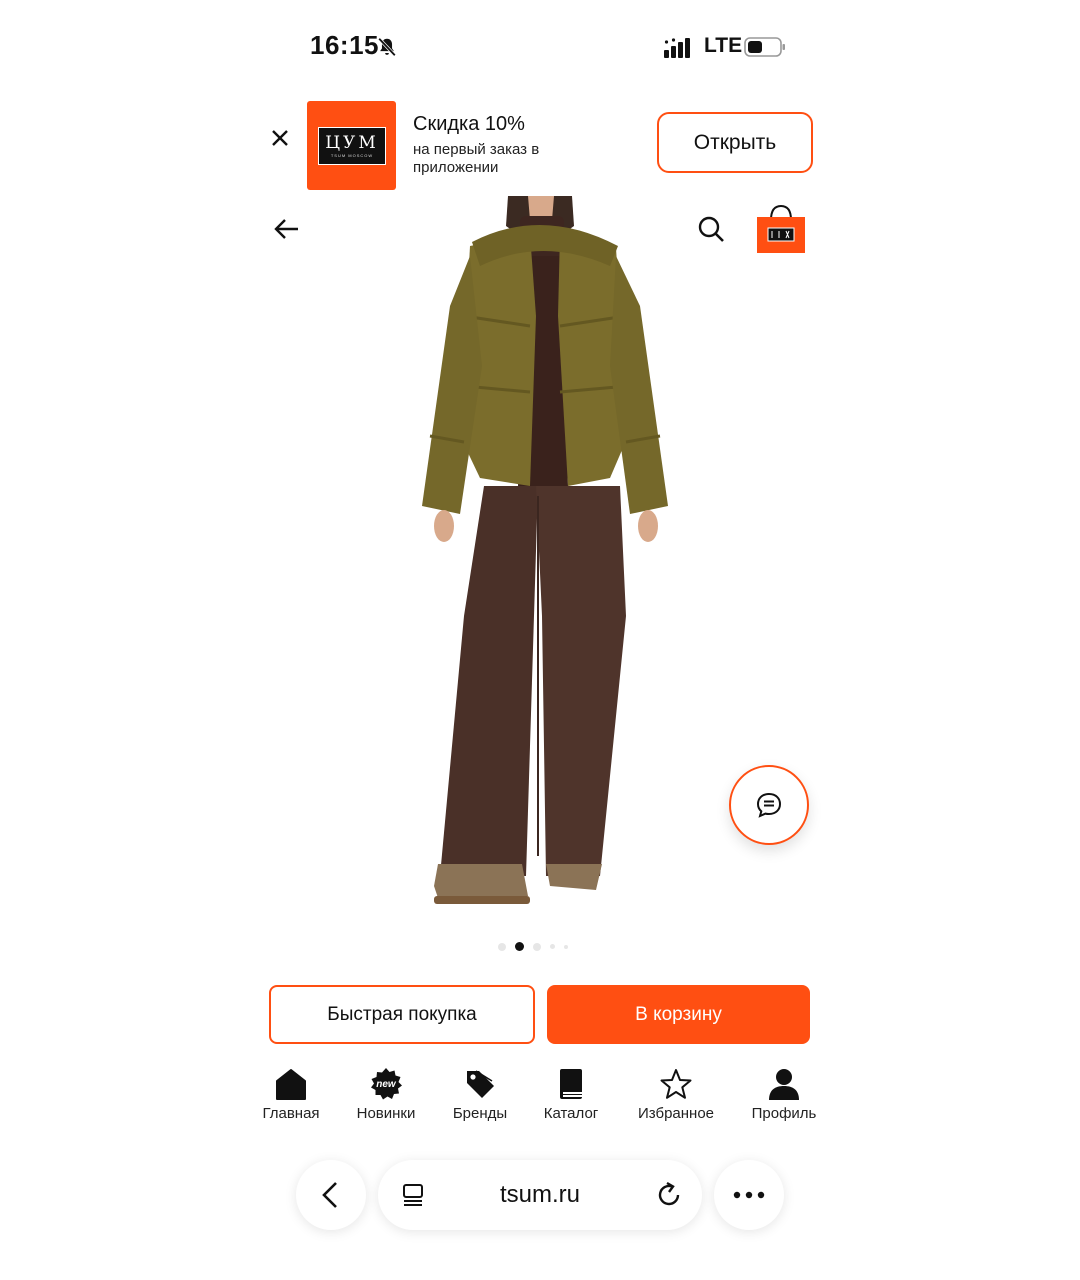 The image size is (1080, 1280). Describe the element at coordinates (287, 229) in the screenshot. I see `back-arrow-icon` at that location.